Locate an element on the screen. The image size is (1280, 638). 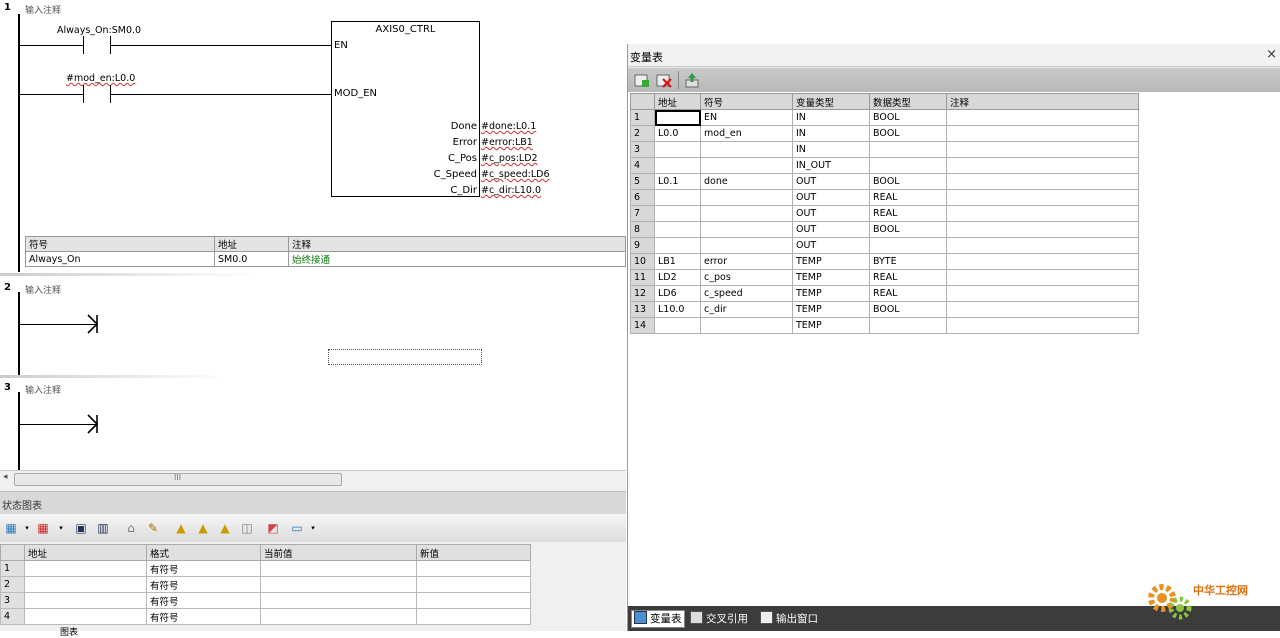
tab-variable-table: 变量表 is located at coordinates (658, 619).